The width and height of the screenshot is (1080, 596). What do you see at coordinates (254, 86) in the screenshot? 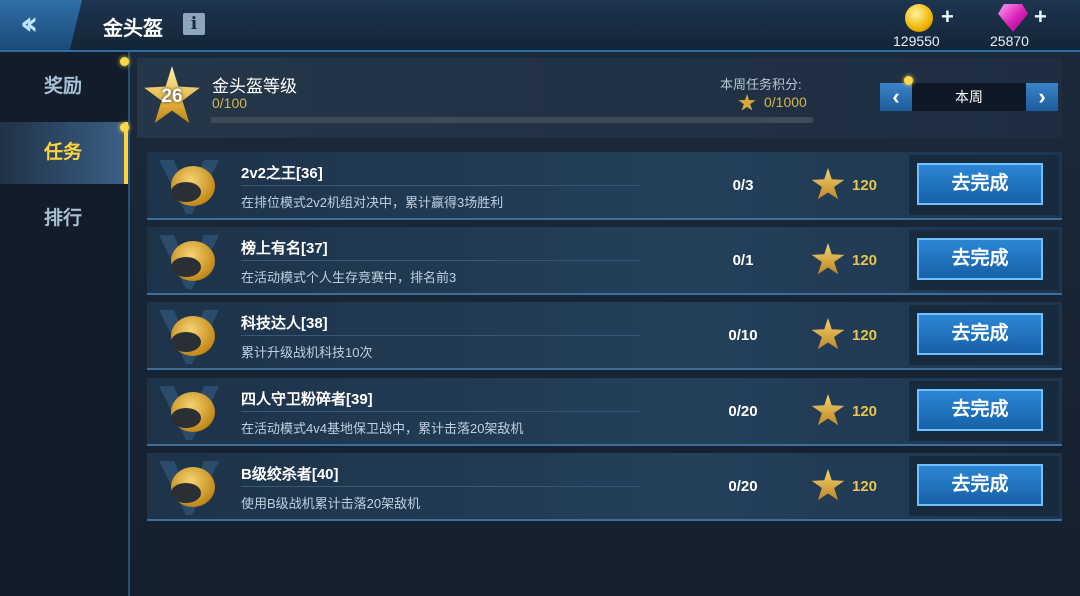
I see `rank-title: 金头盔等级` at bounding box center [254, 86].